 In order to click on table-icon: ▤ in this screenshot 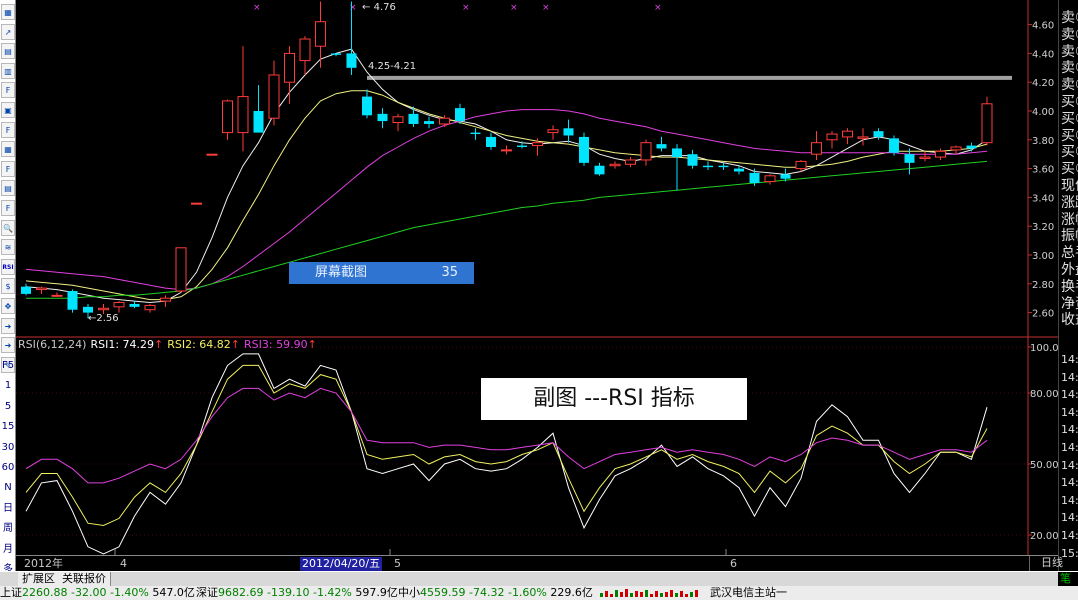, I will do `click(8, 51)`.